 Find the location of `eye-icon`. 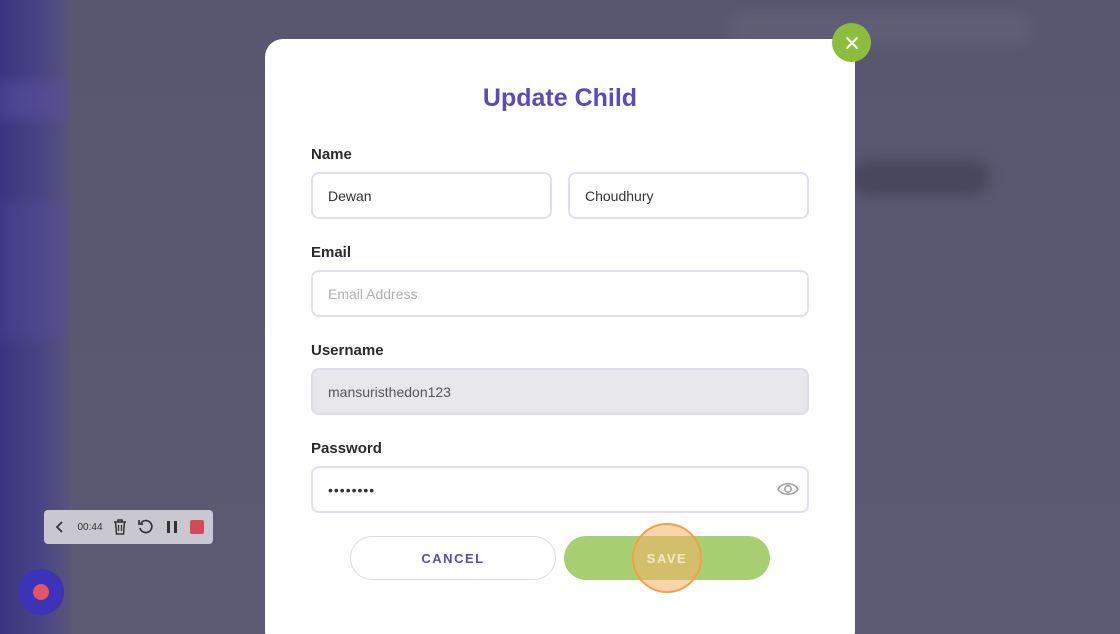

eye-icon is located at coordinates (788, 489).